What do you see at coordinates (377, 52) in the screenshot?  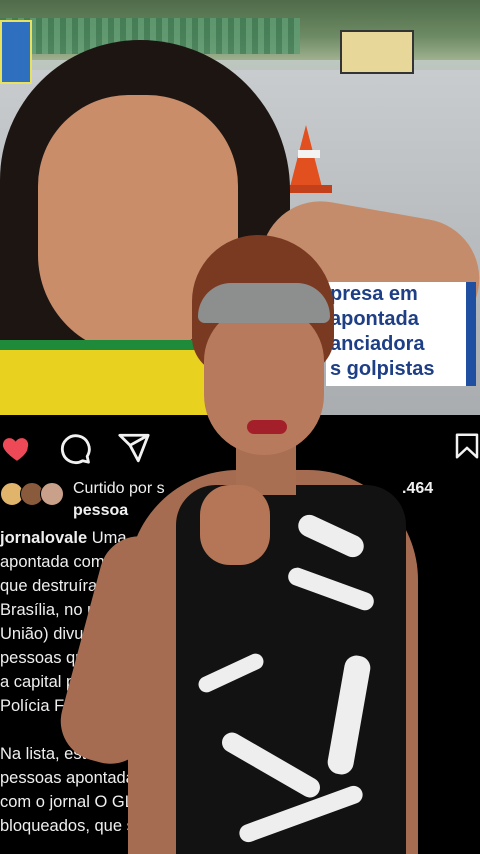 I see `background-banner` at bounding box center [377, 52].